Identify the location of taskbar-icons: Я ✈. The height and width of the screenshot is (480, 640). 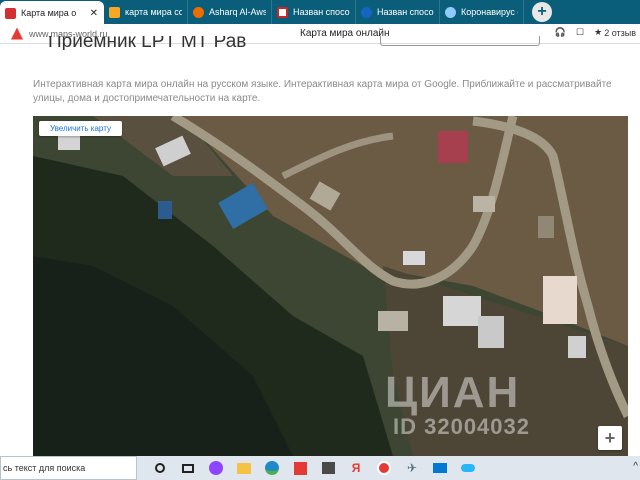
(307, 468).